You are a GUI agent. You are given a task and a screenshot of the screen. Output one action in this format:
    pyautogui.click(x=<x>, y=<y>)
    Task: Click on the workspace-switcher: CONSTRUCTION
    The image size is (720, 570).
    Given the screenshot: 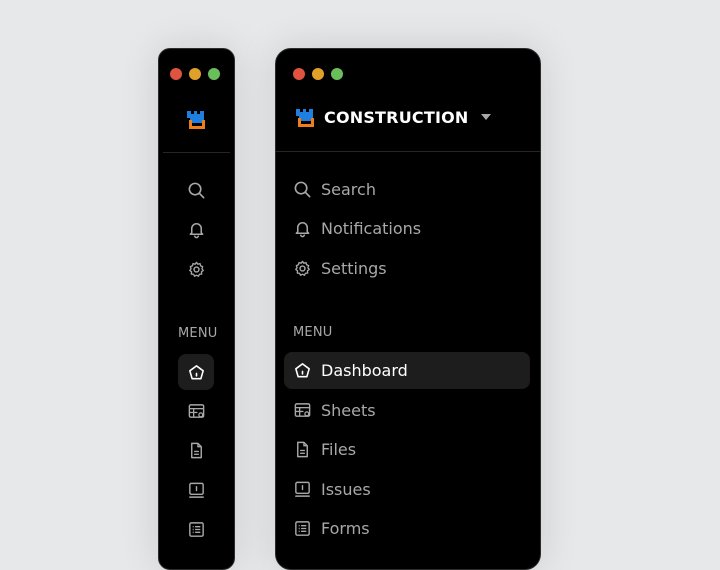 What is the action you would take?
    pyautogui.click(x=392, y=117)
    